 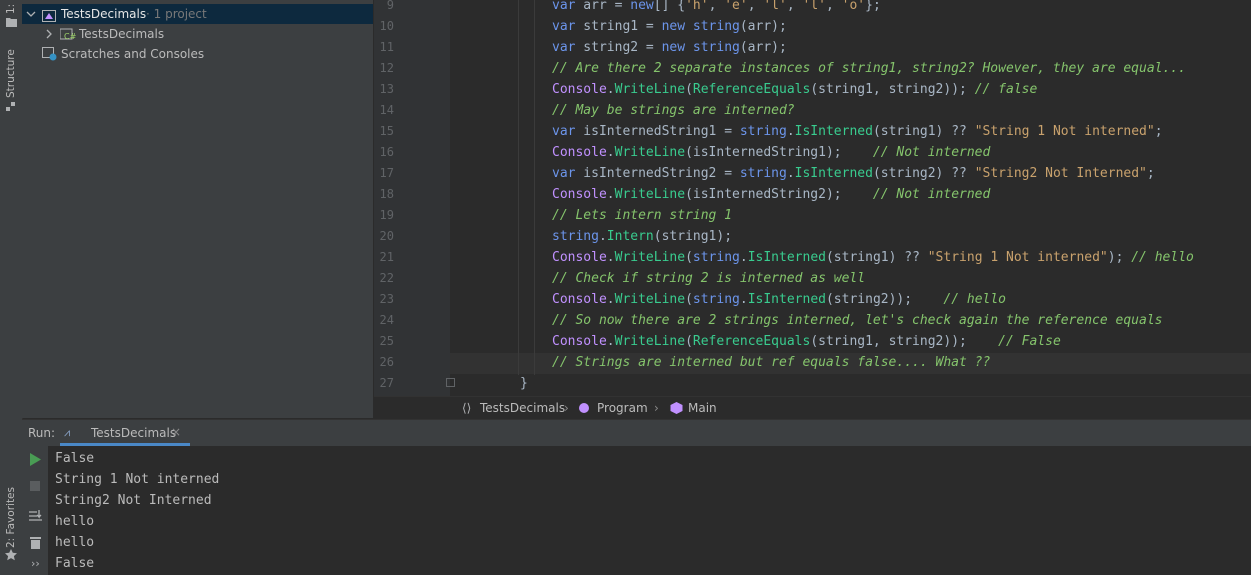 I want to click on close-icon: ×, so click(x=176, y=432).